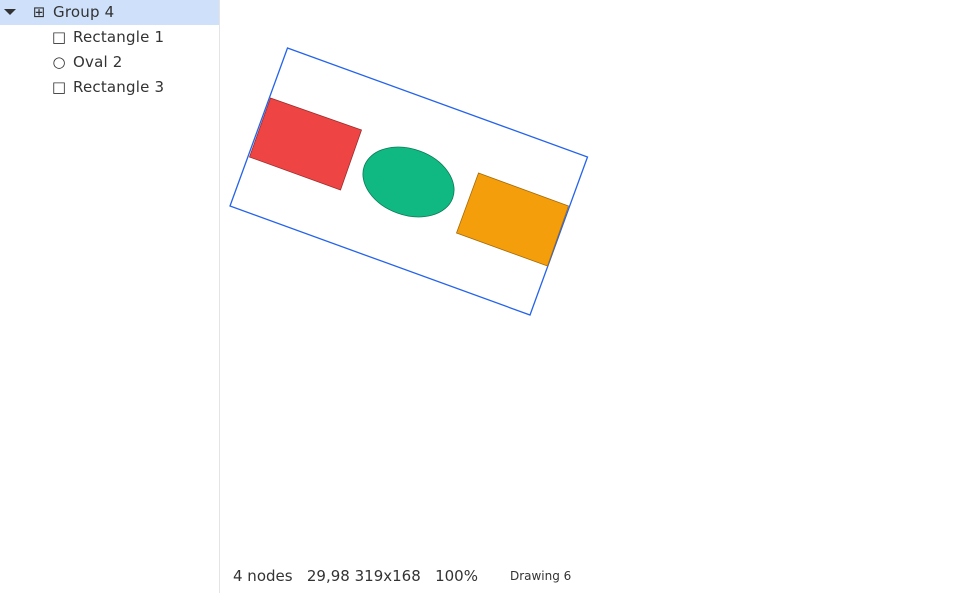  I want to click on tree-item-rectangle-1: □ Rectangle 1, so click(109, 37).